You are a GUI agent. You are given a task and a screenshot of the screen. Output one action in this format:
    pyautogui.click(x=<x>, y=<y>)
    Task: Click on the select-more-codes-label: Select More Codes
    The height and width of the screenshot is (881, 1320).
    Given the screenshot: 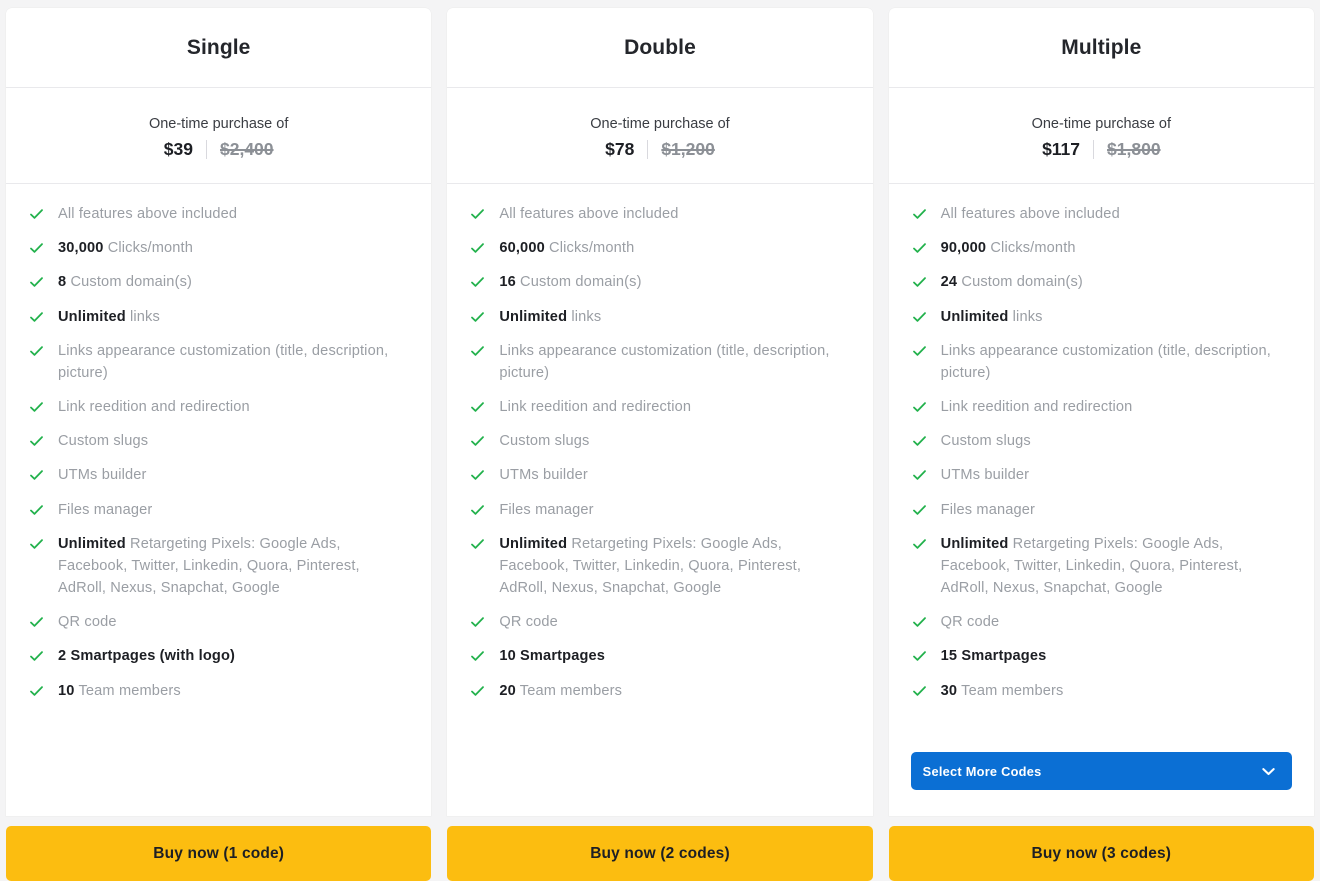 What is the action you would take?
    pyautogui.click(x=982, y=771)
    